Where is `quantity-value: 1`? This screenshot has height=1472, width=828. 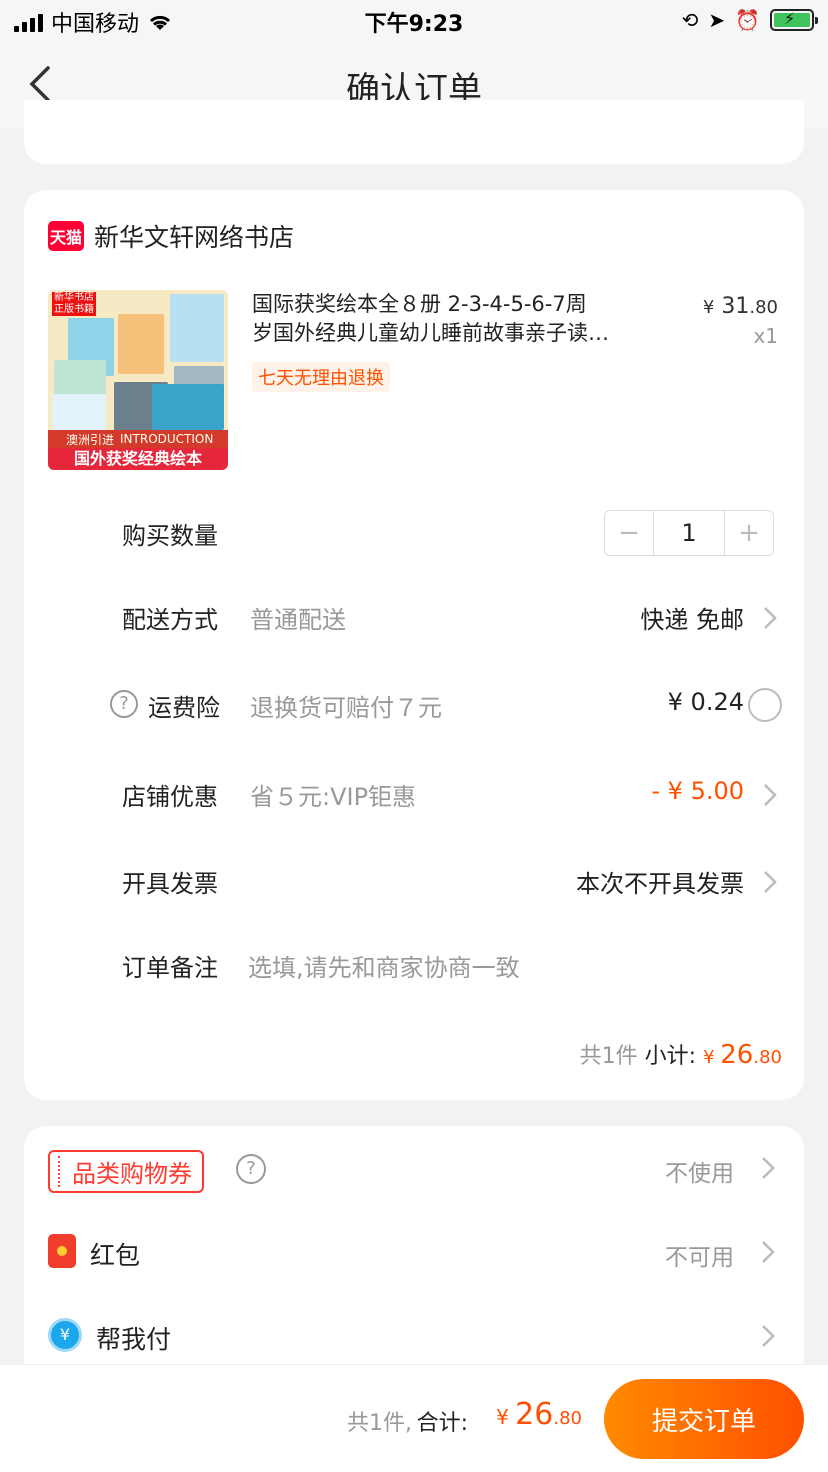 quantity-value: 1 is located at coordinates (689, 533).